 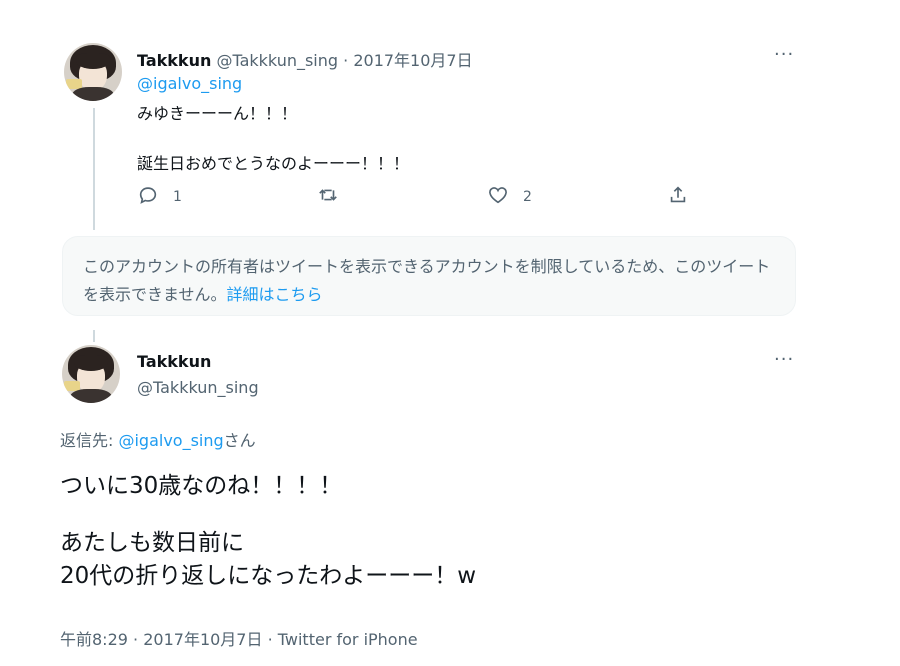 I want to click on heart-icon, so click(x=498, y=197).